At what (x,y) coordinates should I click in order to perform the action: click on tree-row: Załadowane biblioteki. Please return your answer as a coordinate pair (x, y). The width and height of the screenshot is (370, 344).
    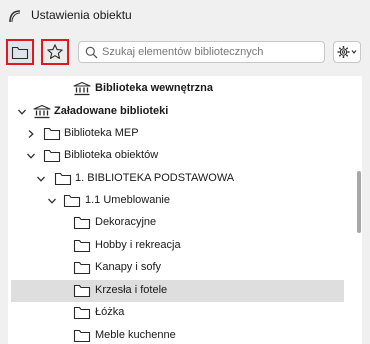
    Looking at the image, I should click on (185, 112).